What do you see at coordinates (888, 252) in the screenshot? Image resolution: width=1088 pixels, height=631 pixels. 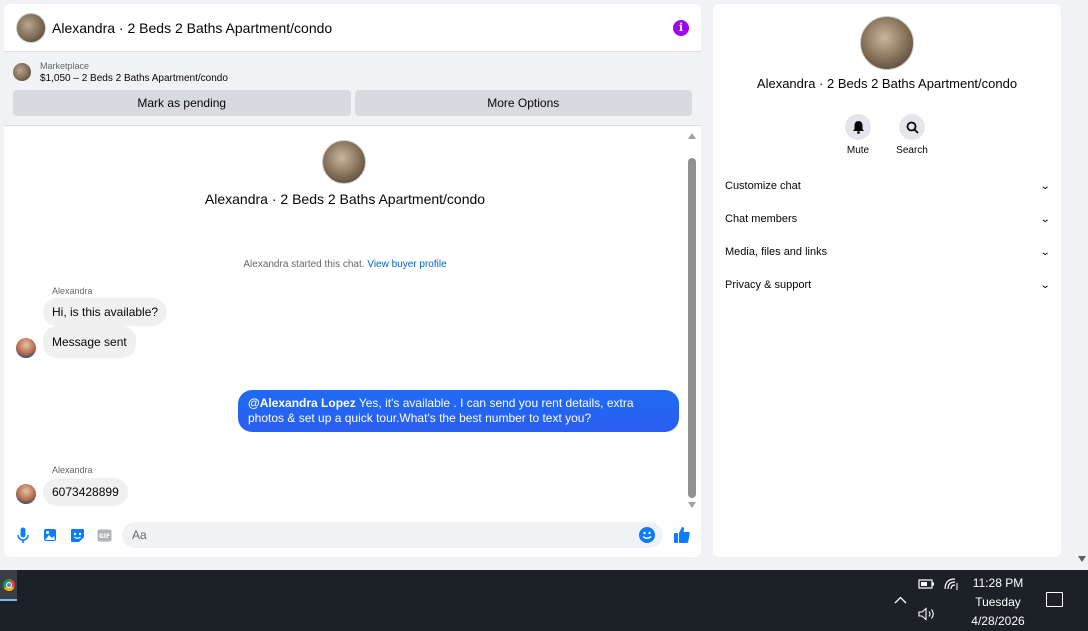 I see `media-files-links-section: Media, files and links ⌄` at bounding box center [888, 252].